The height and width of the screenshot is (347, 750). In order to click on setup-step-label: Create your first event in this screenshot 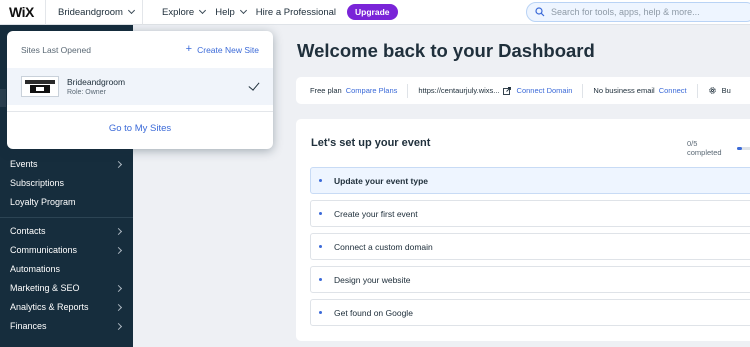, I will do `click(376, 213)`.